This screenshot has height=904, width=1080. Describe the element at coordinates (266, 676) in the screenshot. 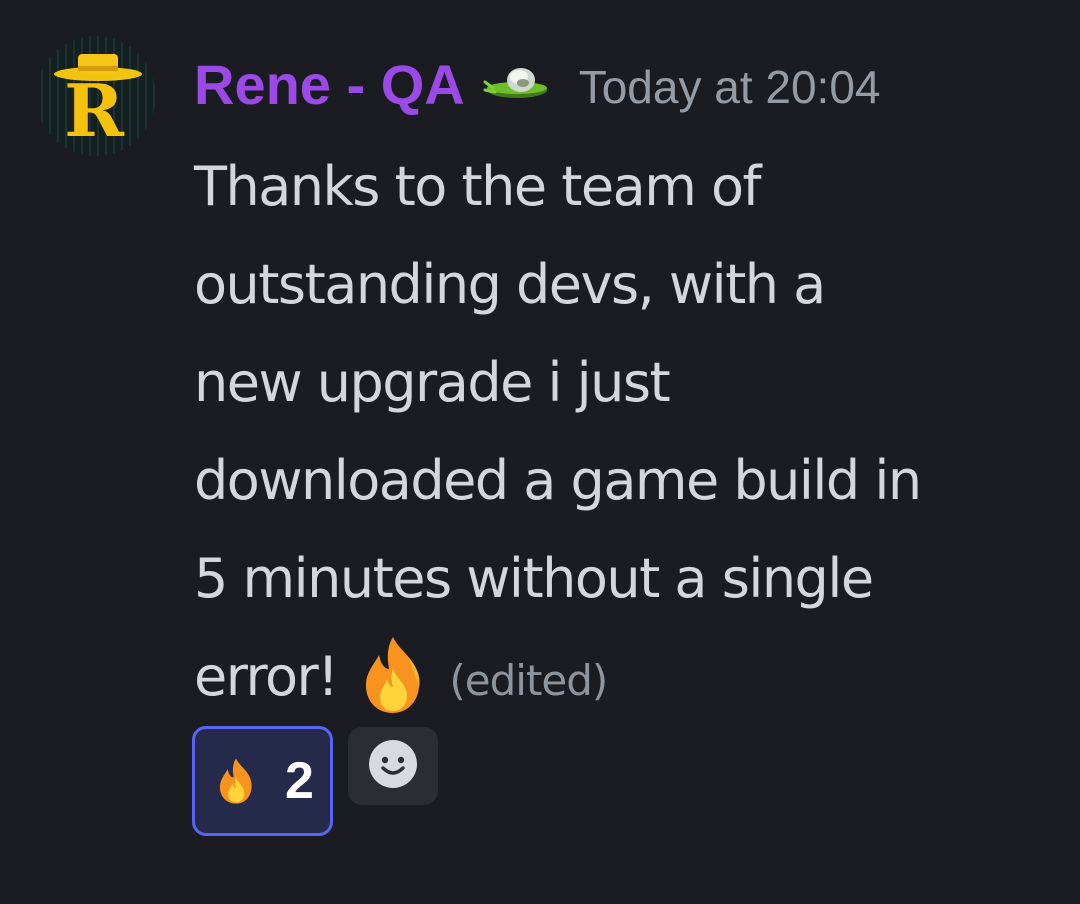

I see `message-line: error!` at that location.